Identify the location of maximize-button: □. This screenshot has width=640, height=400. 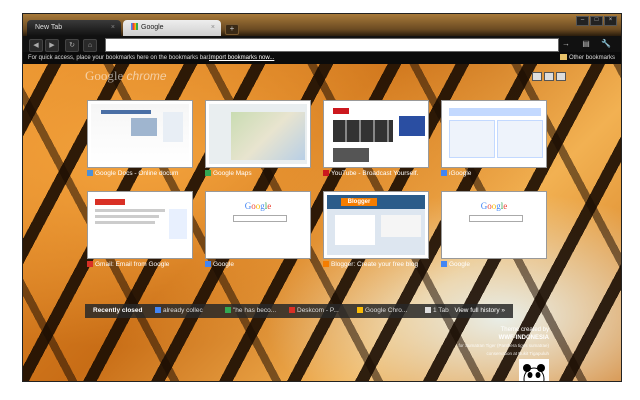
(596, 21).